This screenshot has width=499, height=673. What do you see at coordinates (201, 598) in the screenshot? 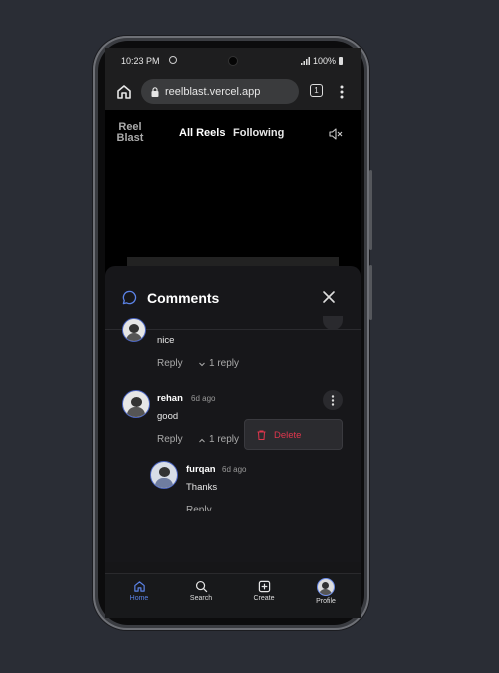
I see `nav-search-label: Search` at bounding box center [201, 598].